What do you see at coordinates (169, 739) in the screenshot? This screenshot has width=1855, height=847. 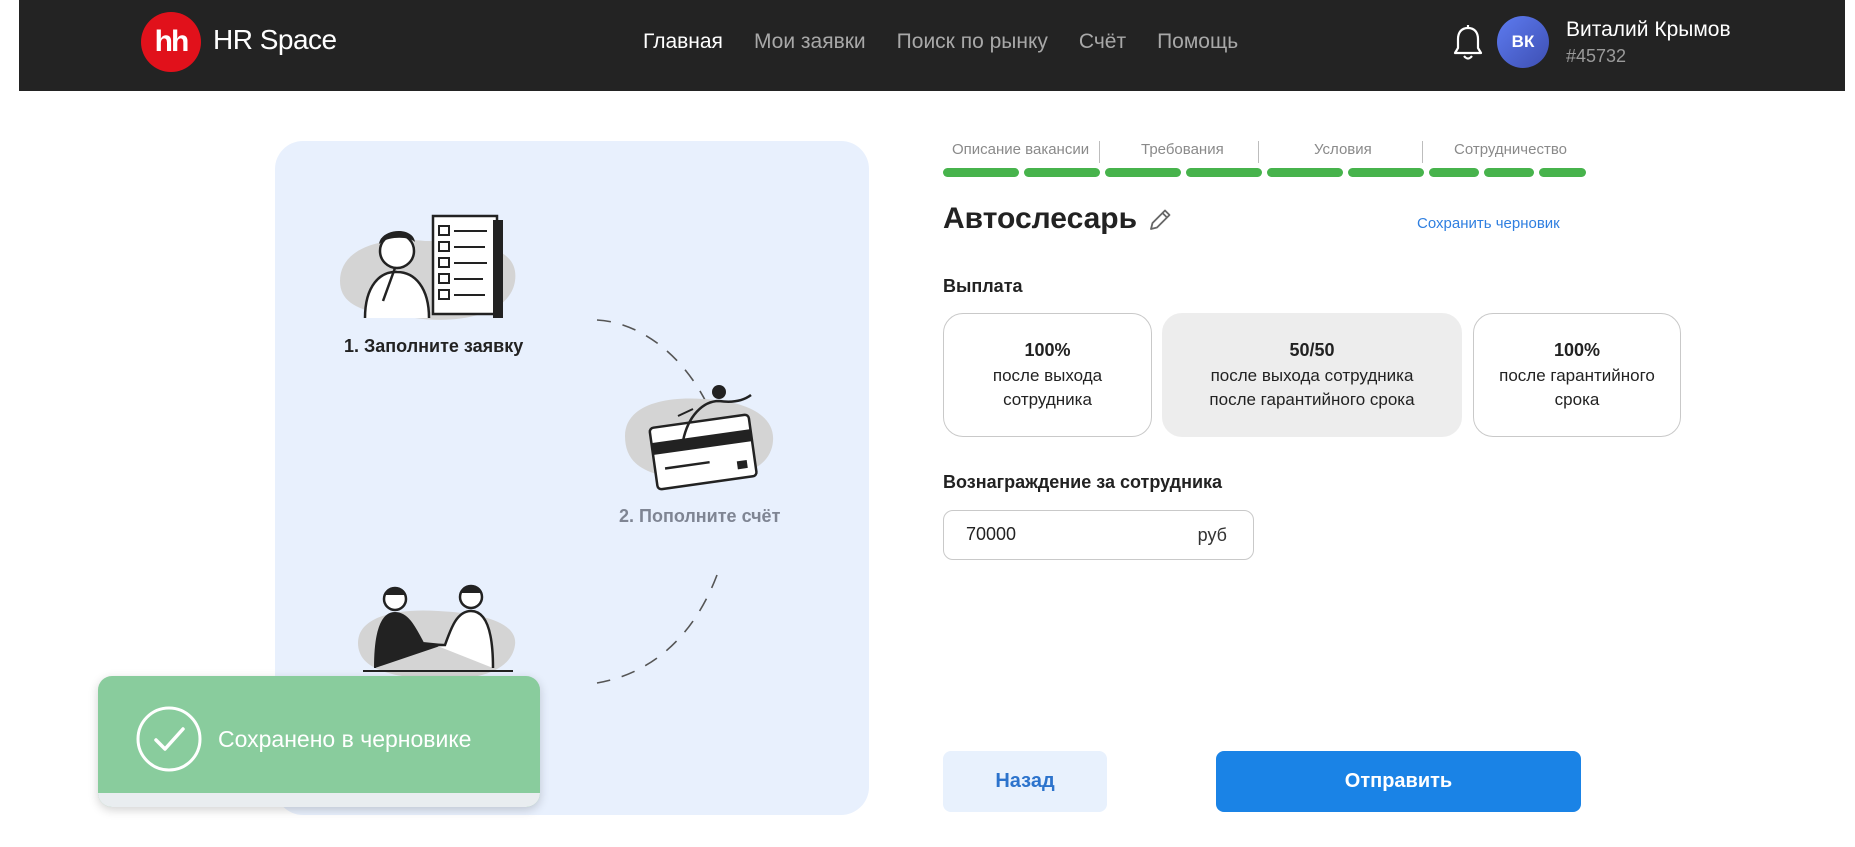 I see `checkmark-icon` at bounding box center [169, 739].